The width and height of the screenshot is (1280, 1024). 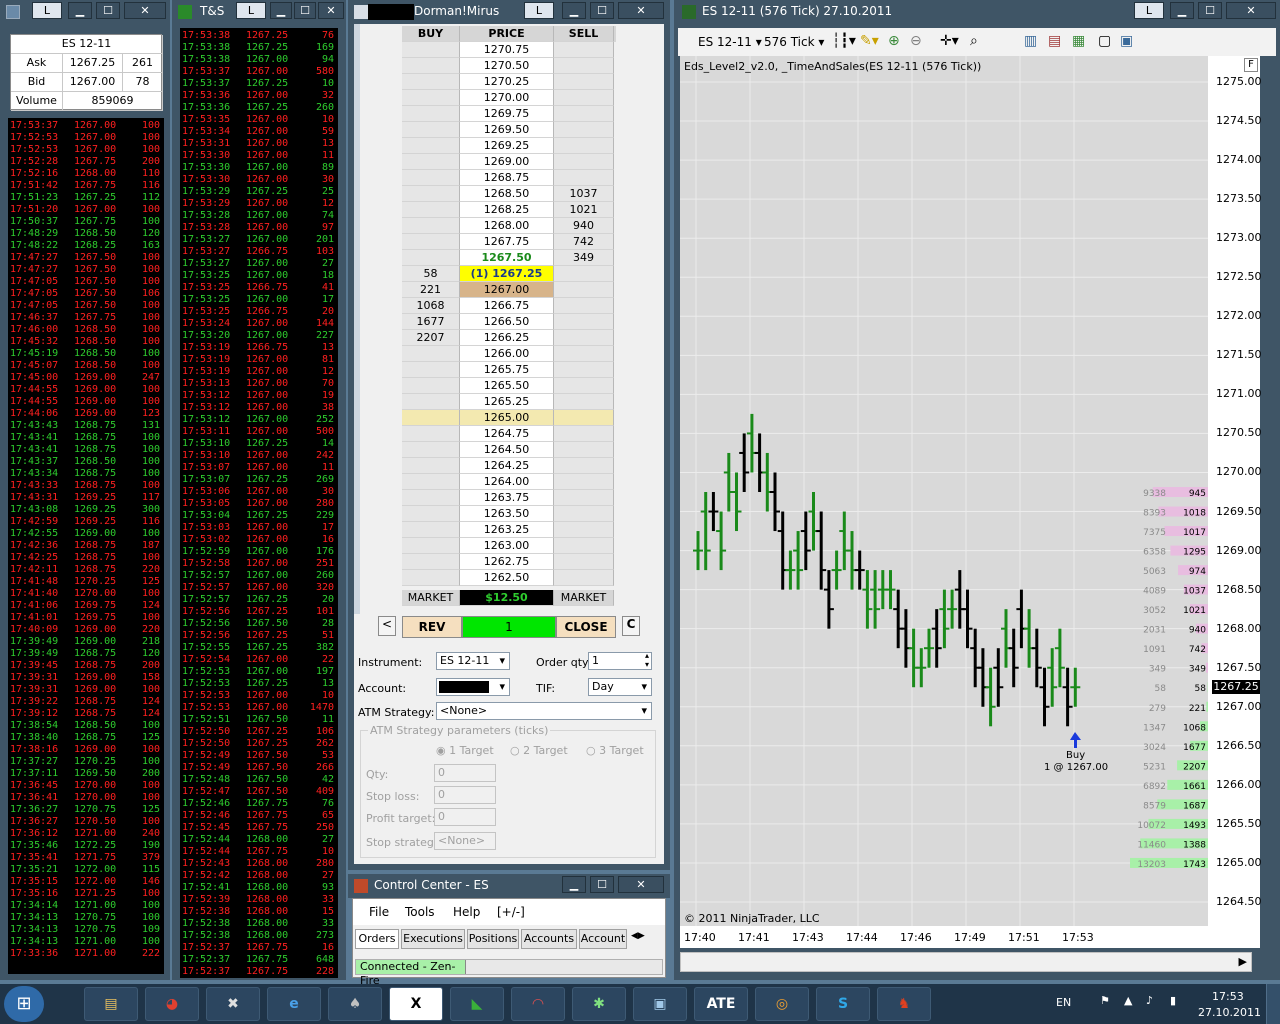 I want to click on link-button: L, so click(x=47, y=10).